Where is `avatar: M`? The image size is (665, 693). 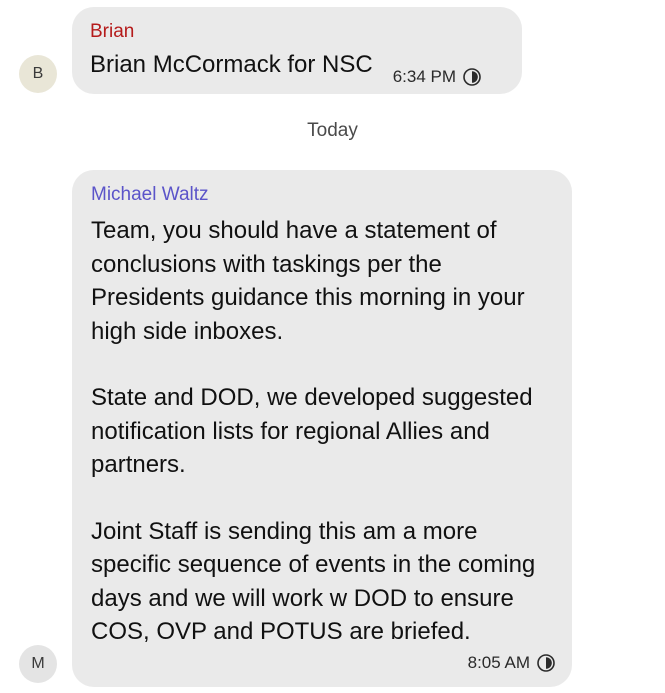
avatar: M is located at coordinates (38, 664).